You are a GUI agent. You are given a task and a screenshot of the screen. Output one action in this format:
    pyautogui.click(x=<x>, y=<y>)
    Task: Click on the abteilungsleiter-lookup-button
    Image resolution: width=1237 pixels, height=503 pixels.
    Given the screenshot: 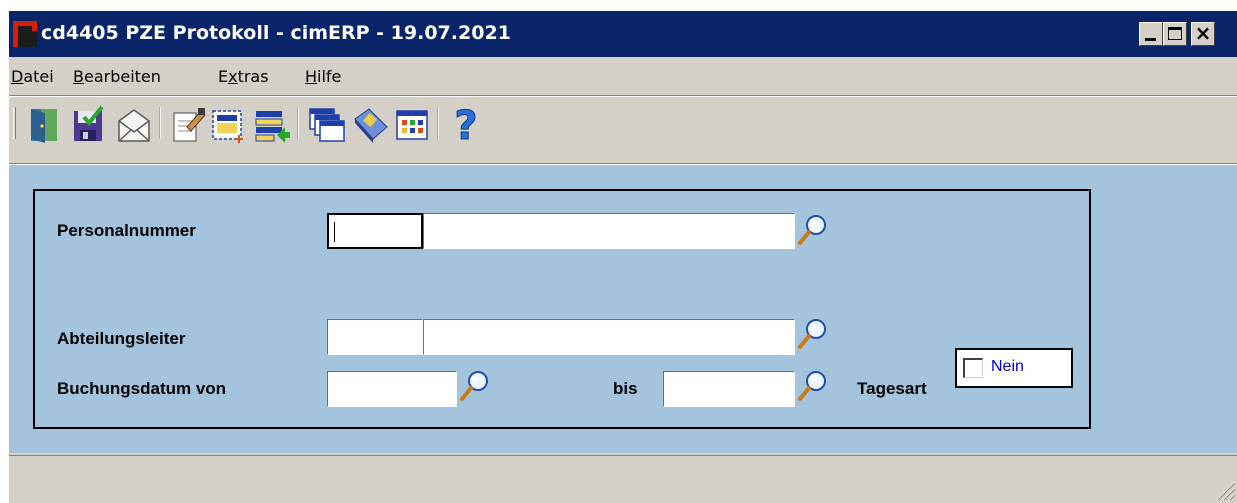 What is the action you would take?
    pyautogui.click(x=813, y=334)
    